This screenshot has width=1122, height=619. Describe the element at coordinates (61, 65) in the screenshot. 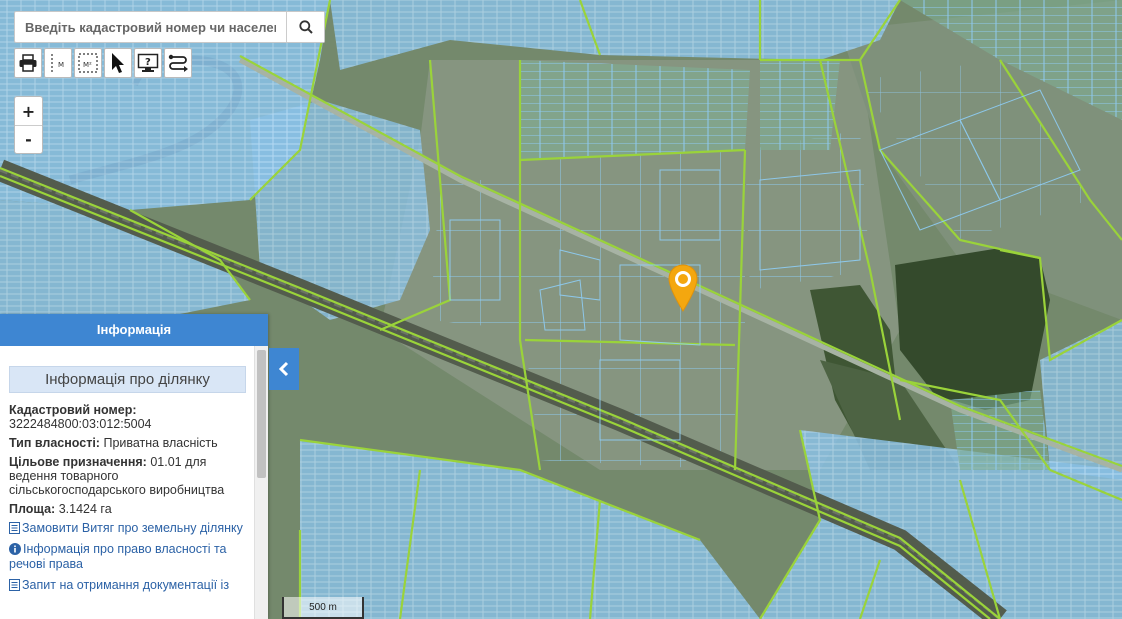

I see `svg-text: M` at that location.